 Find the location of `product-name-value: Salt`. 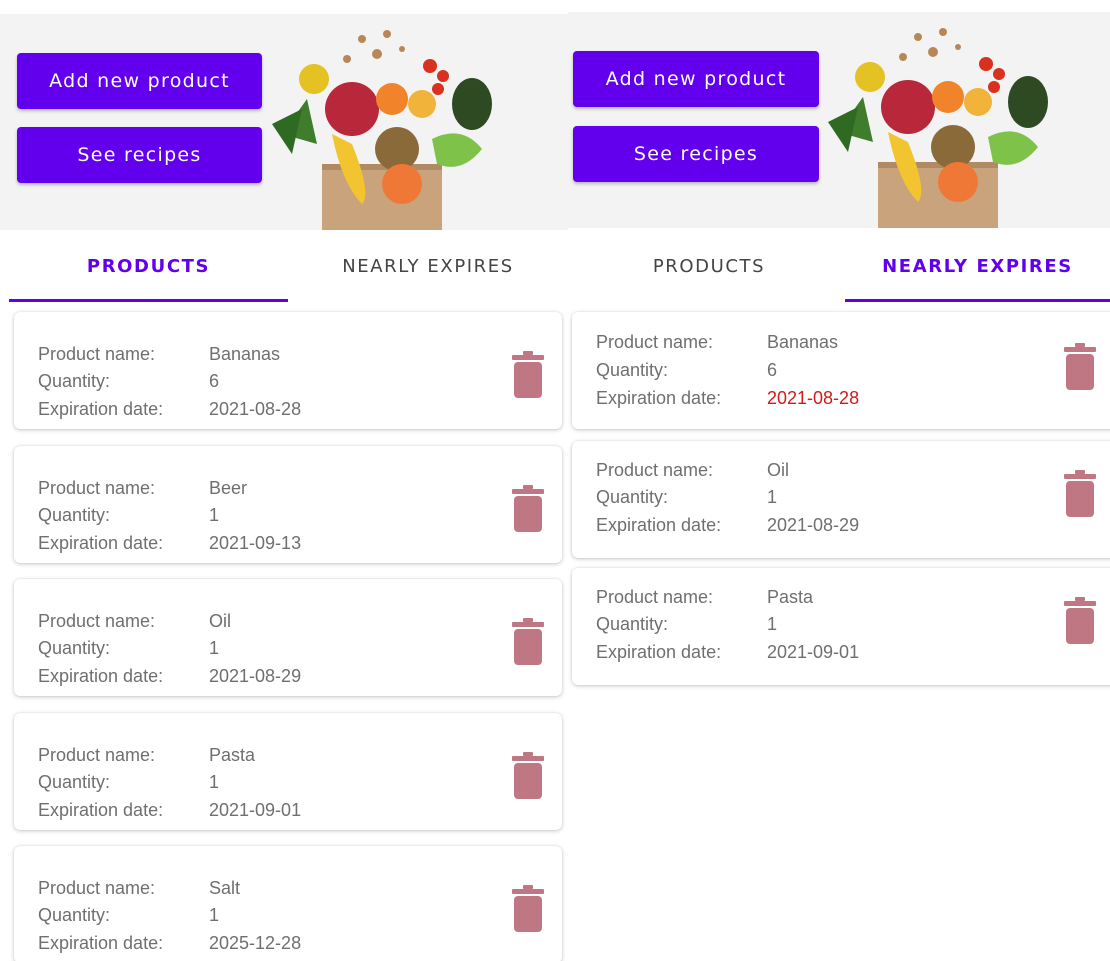

product-name-value: Salt is located at coordinates (225, 888).